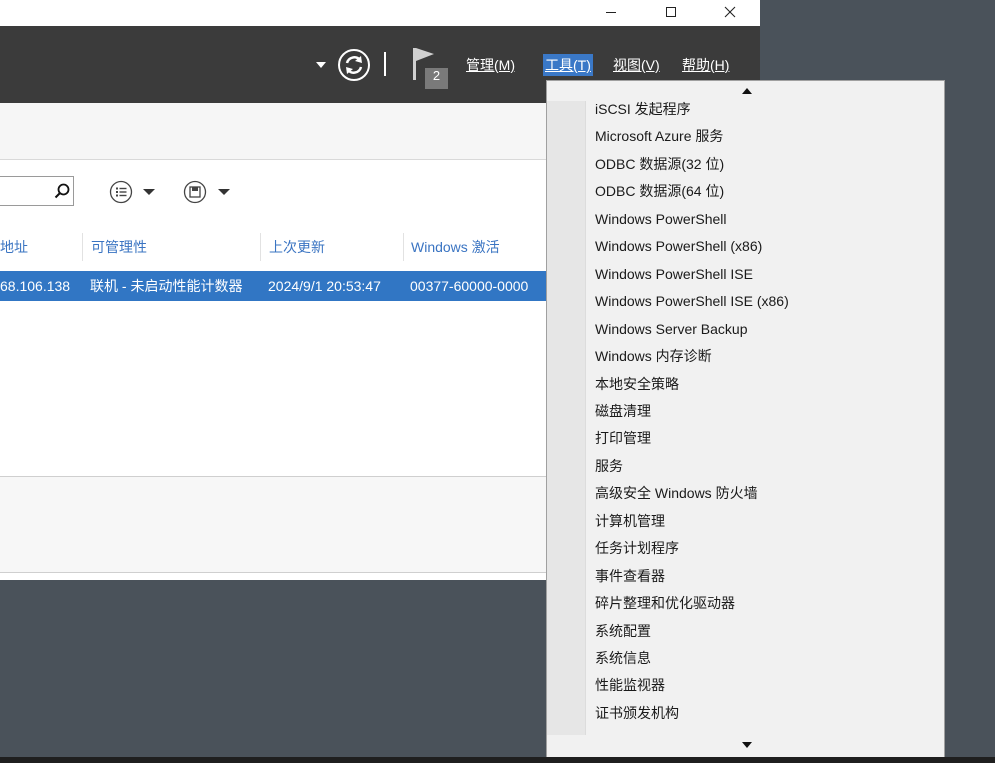 This screenshot has height=763, width=995. Describe the element at coordinates (637, 384) in the screenshot. I see `tools-menu-item: 本地安全策略` at that location.